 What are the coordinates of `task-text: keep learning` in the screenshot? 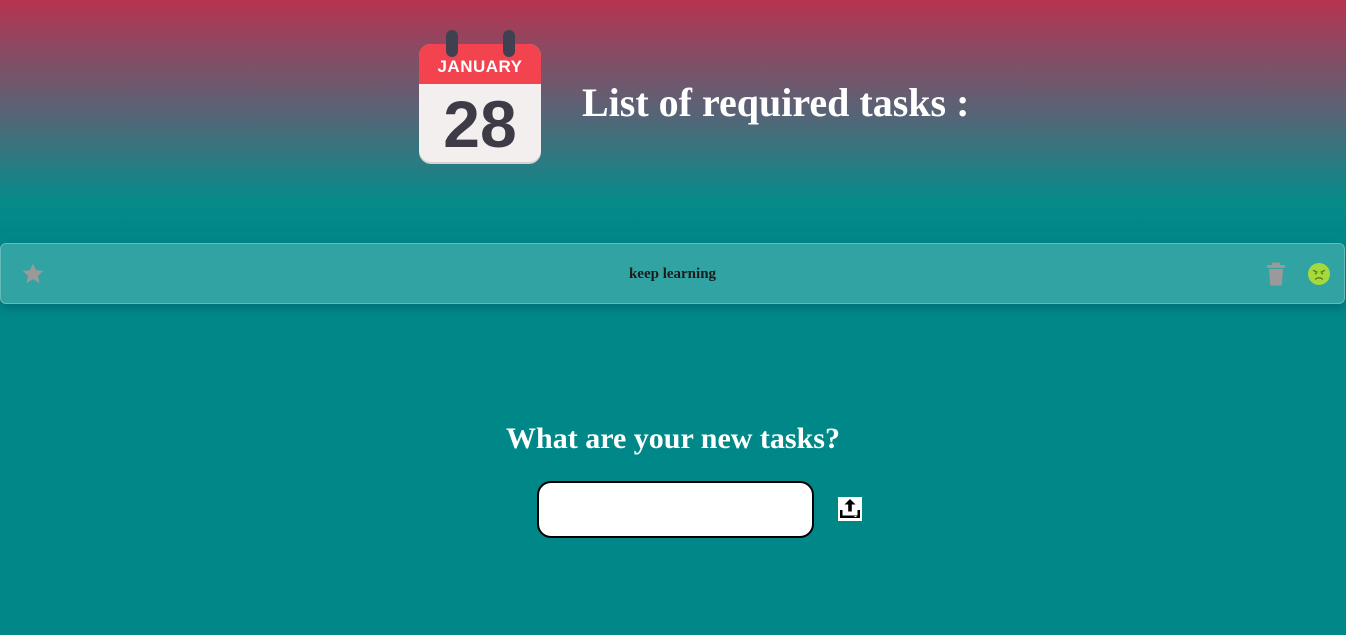 It's located at (672, 274).